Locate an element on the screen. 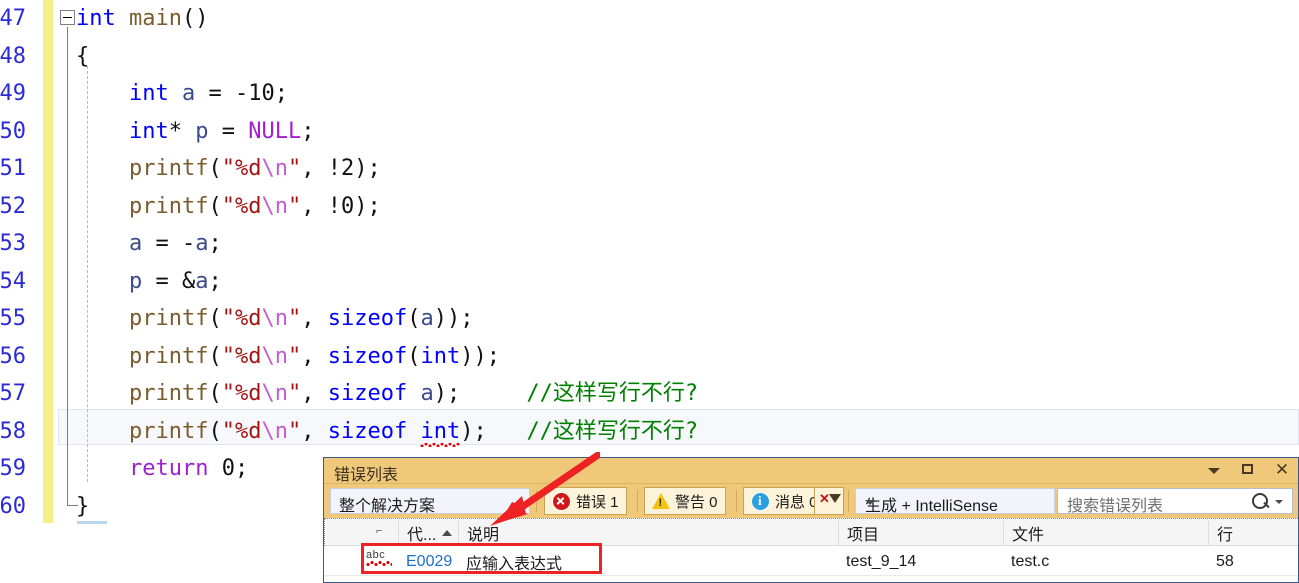 This screenshot has height=583, width=1299. column-header-line: 行 is located at coordinates (1238, 533).